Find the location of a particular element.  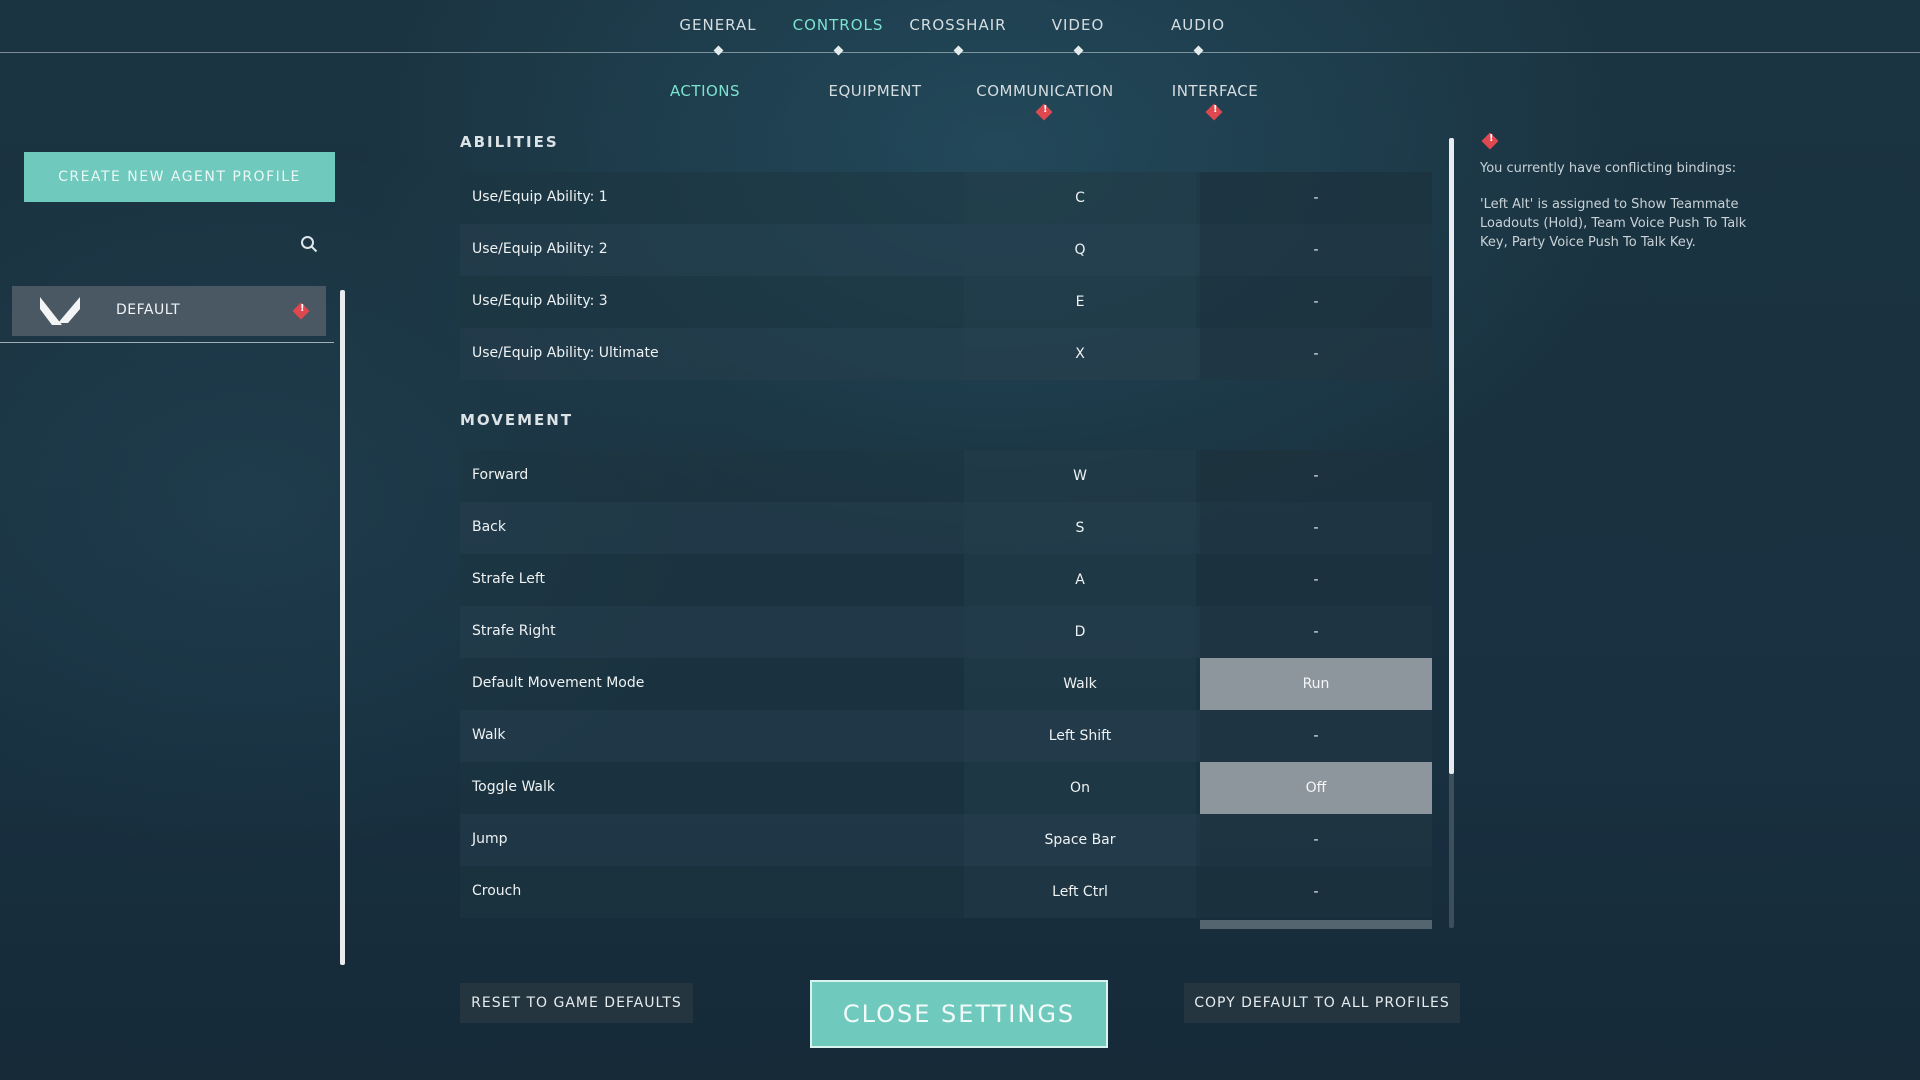

close-settings-button: CLOSE SETTINGS is located at coordinates (959, 1014).